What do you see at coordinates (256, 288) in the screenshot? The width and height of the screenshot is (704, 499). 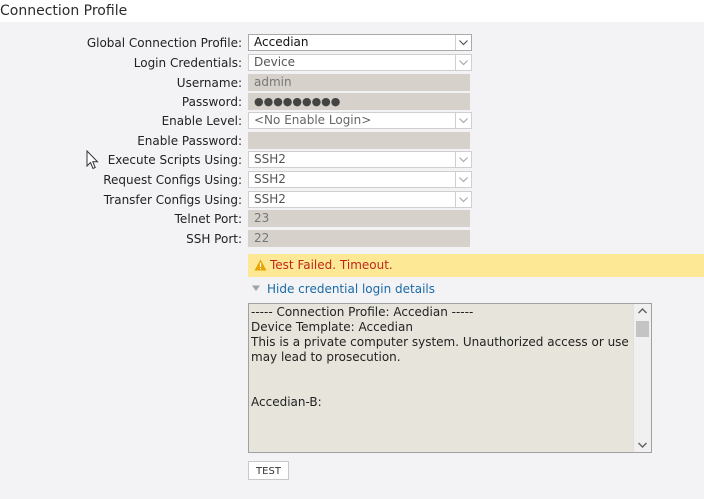 I see `caret-down-icon` at bounding box center [256, 288].